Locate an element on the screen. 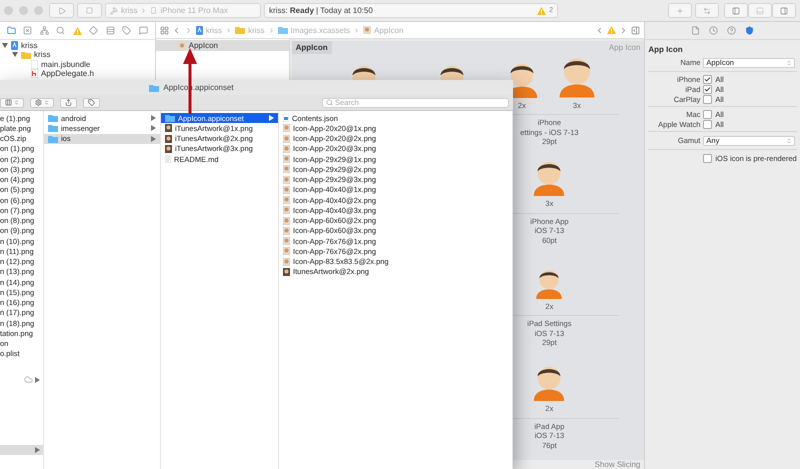 The height and width of the screenshot is (469, 800). help-icon is located at coordinates (731, 30).